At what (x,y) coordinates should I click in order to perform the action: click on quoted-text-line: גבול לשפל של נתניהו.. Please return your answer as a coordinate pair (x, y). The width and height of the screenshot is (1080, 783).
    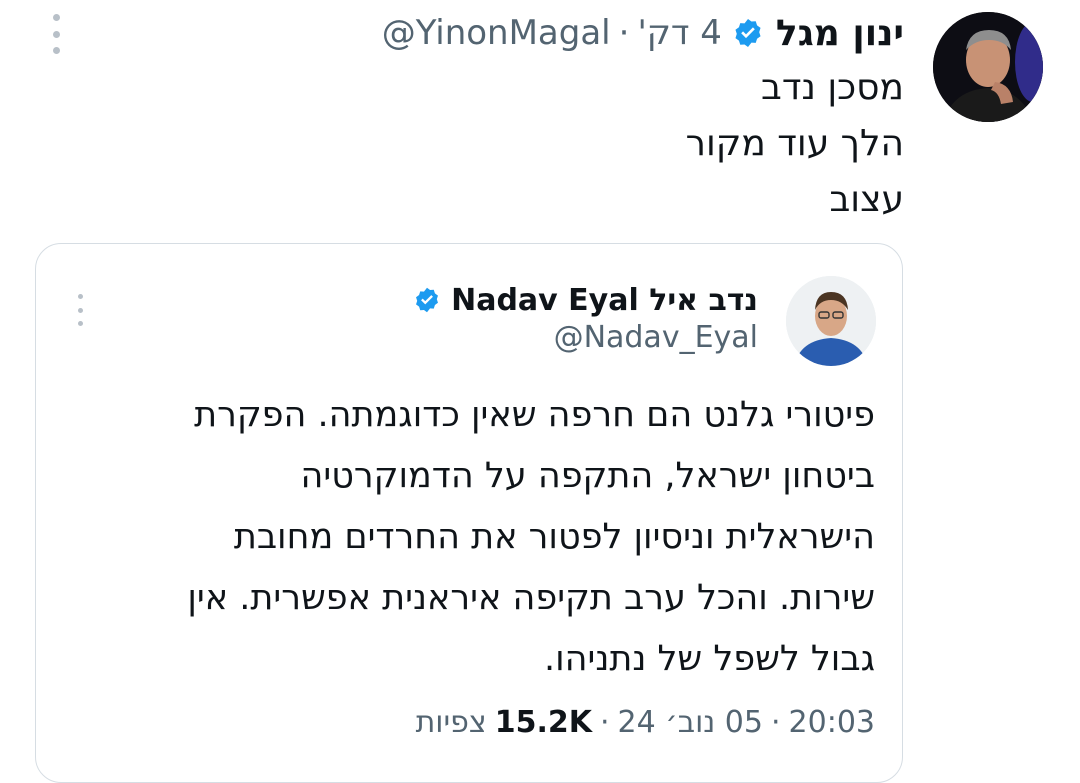
    Looking at the image, I should click on (709, 659).